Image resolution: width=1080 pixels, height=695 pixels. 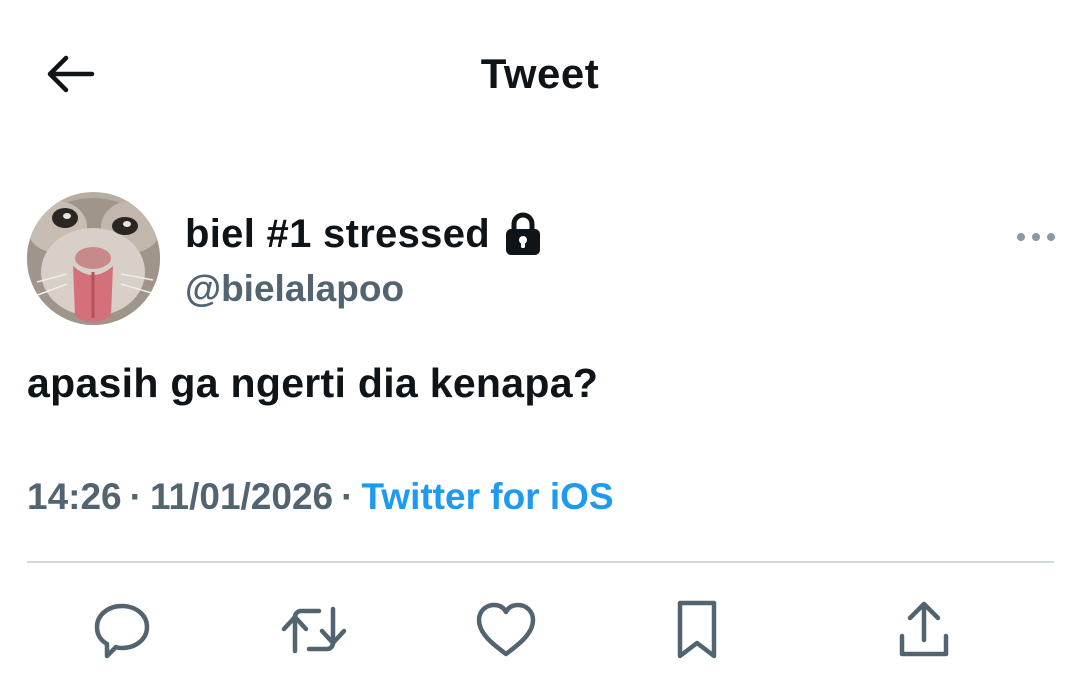 I want to click on page-title: Tweet, so click(x=540, y=73).